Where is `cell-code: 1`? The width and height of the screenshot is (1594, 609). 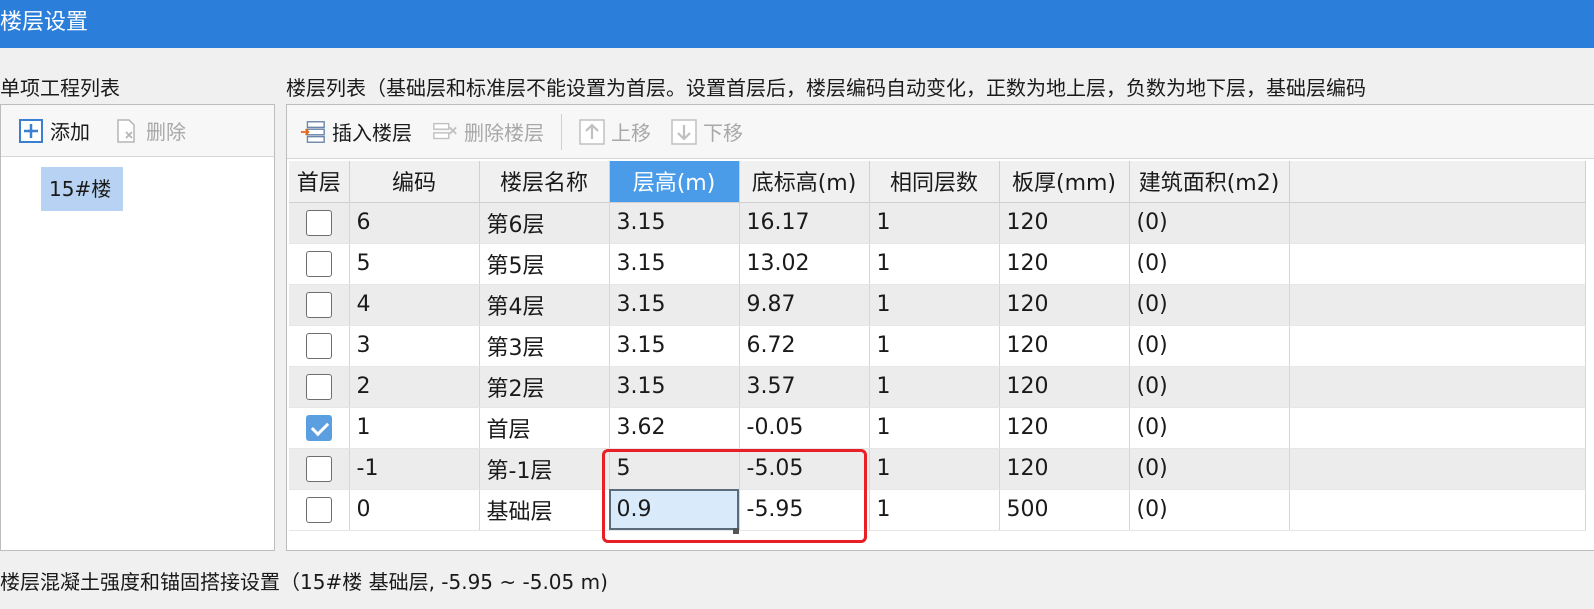 cell-code: 1 is located at coordinates (414, 428).